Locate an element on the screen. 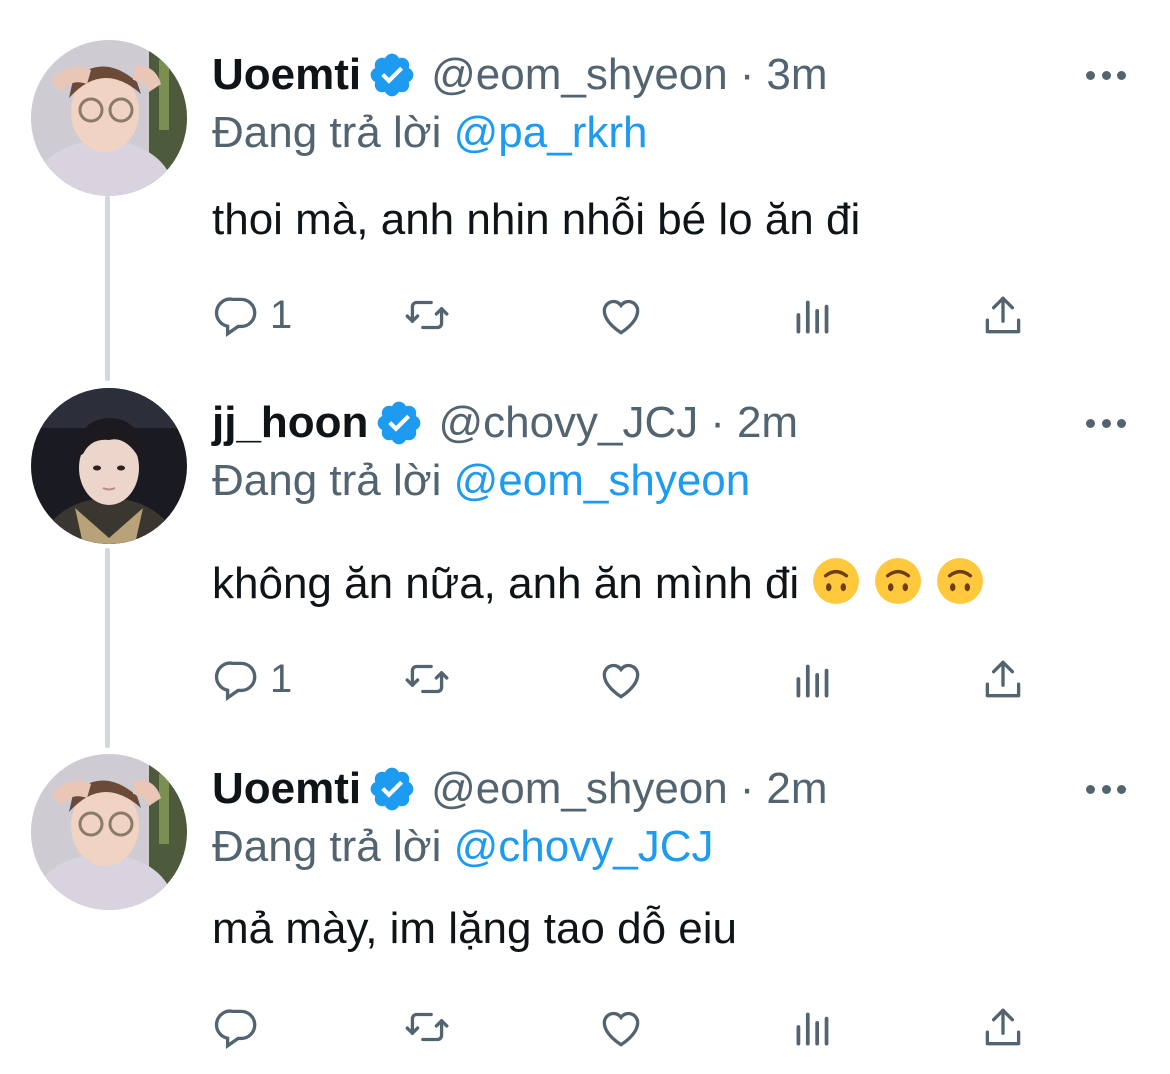 The image size is (1170, 1074). tweet-text: thoi mà, anh nhin nhỗi bé lo ăn đi is located at coordinates (536, 219).